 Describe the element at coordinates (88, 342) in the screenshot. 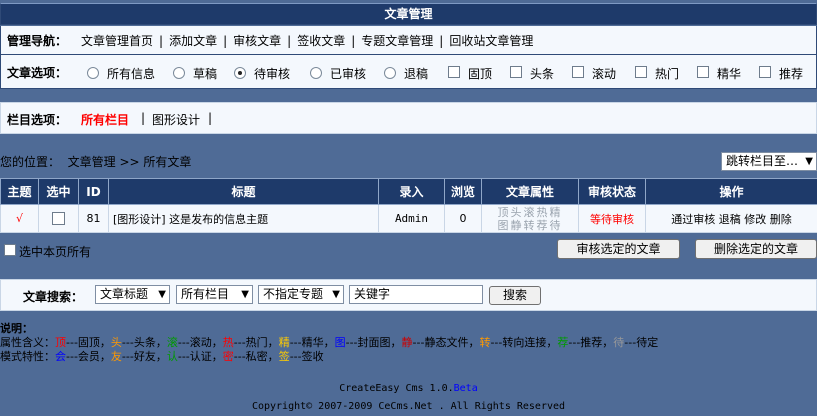

I see `legend-segment: ---固顶，` at that location.